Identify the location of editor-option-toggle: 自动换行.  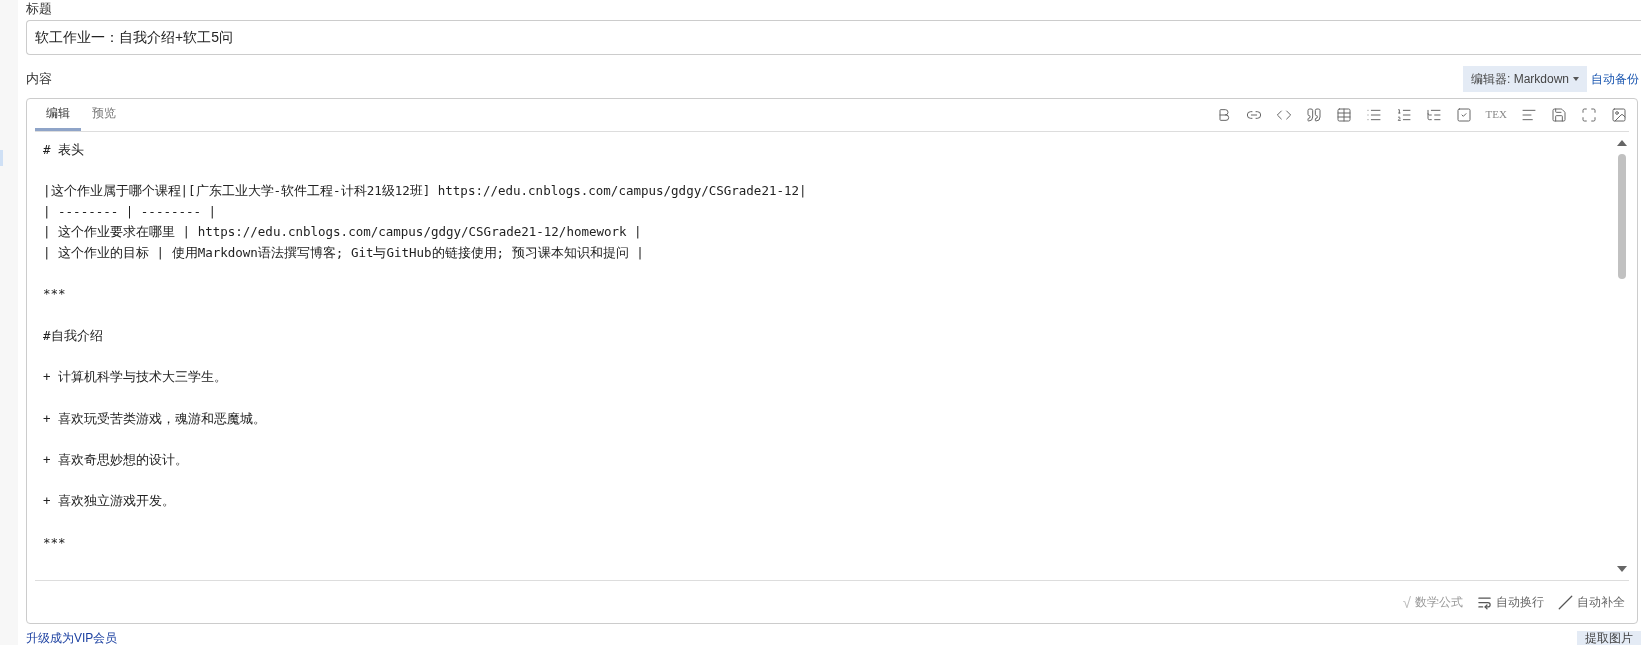
(1510, 602).